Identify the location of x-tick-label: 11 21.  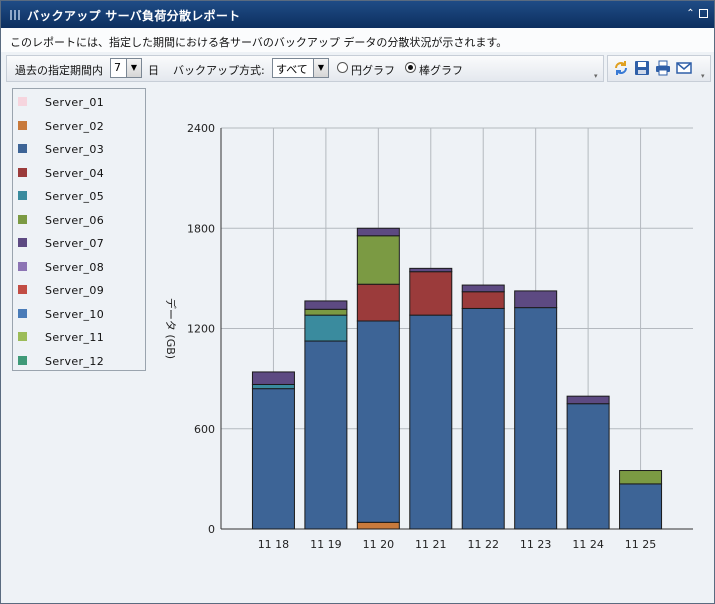
(431, 544).